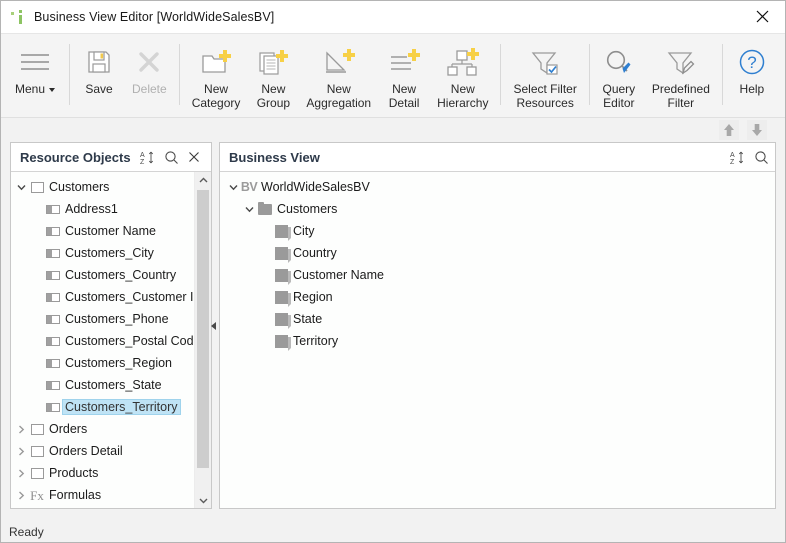  I want to click on tree-node-label: Region, so click(313, 297).